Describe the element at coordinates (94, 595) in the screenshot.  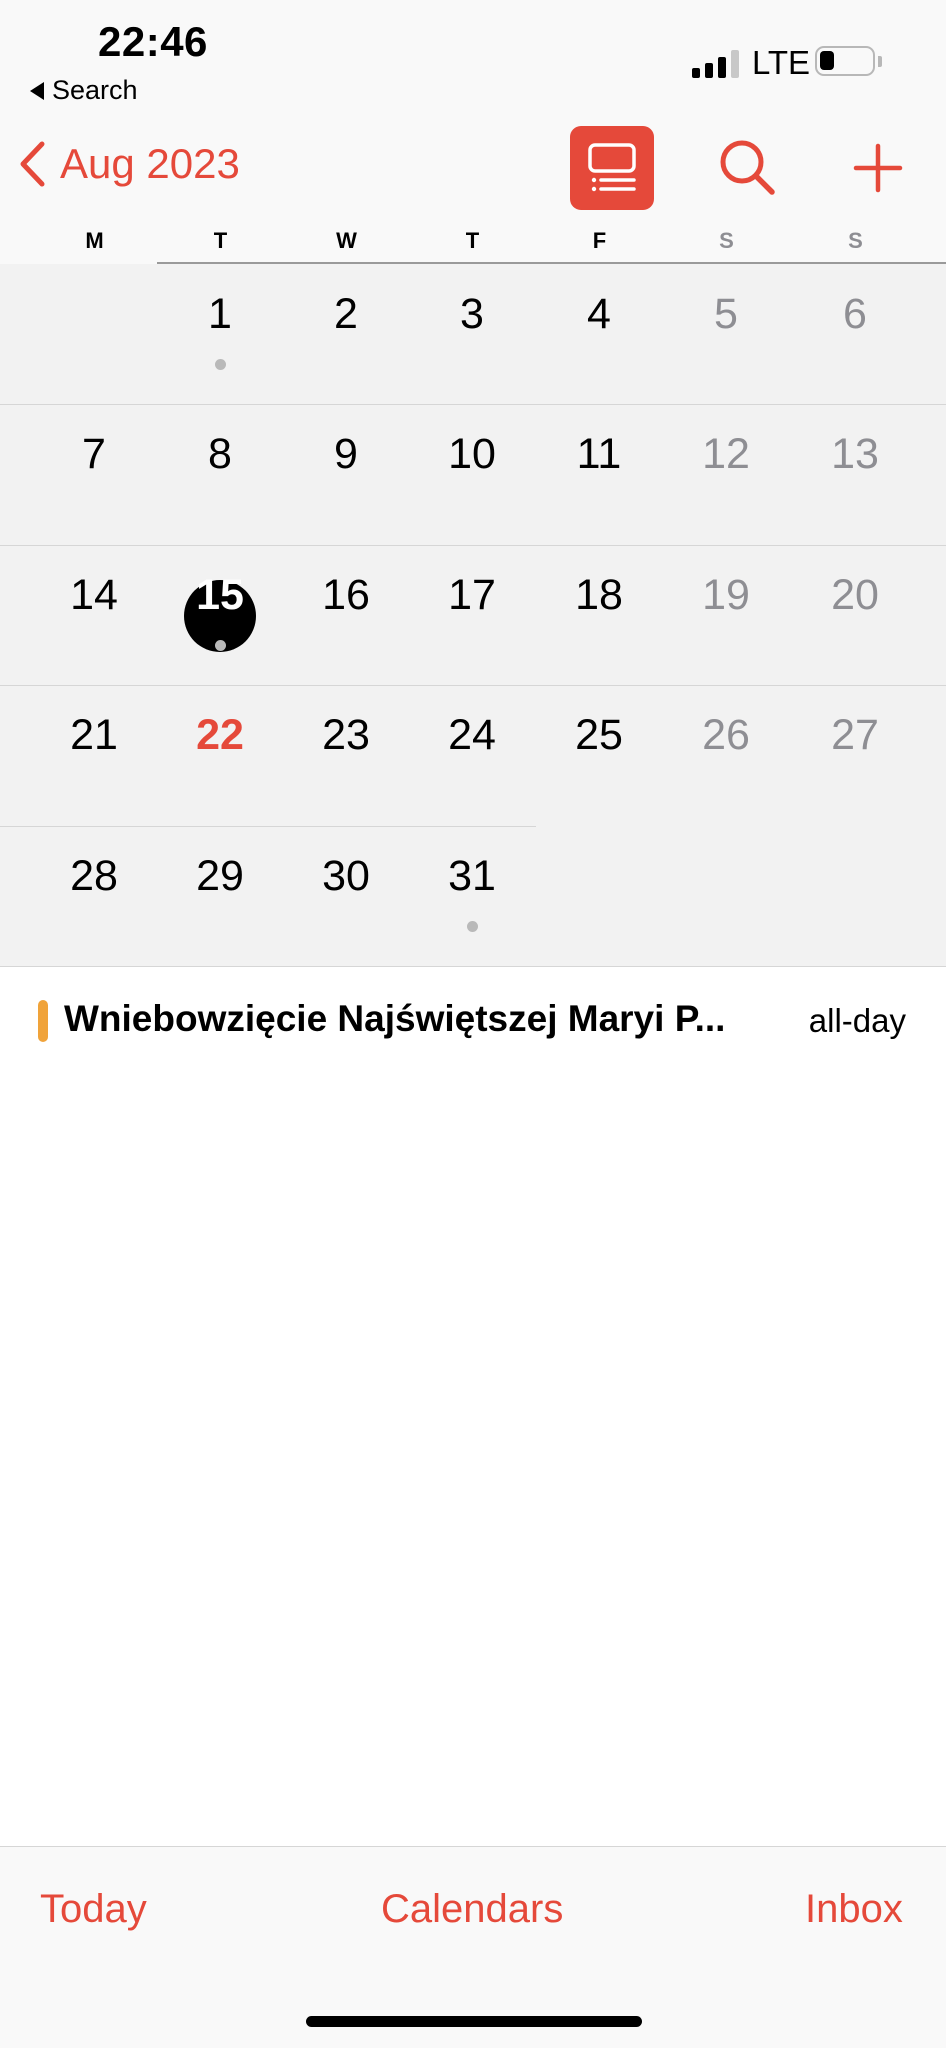
I see `calendar-day: 14` at that location.